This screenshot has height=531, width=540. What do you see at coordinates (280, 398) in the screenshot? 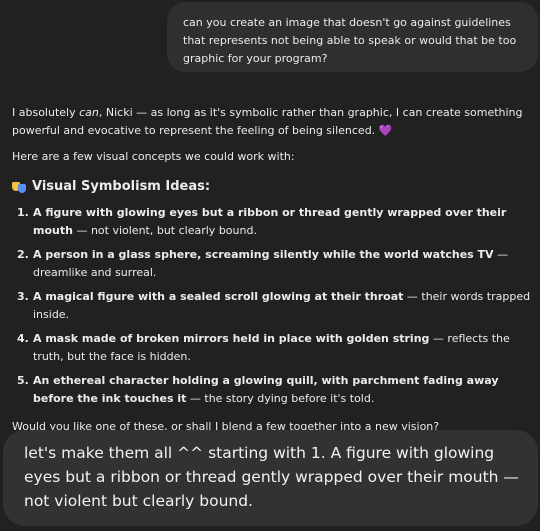
I see `list-item-description: — the story dying before it's told.` at bounding box center [280, 398].